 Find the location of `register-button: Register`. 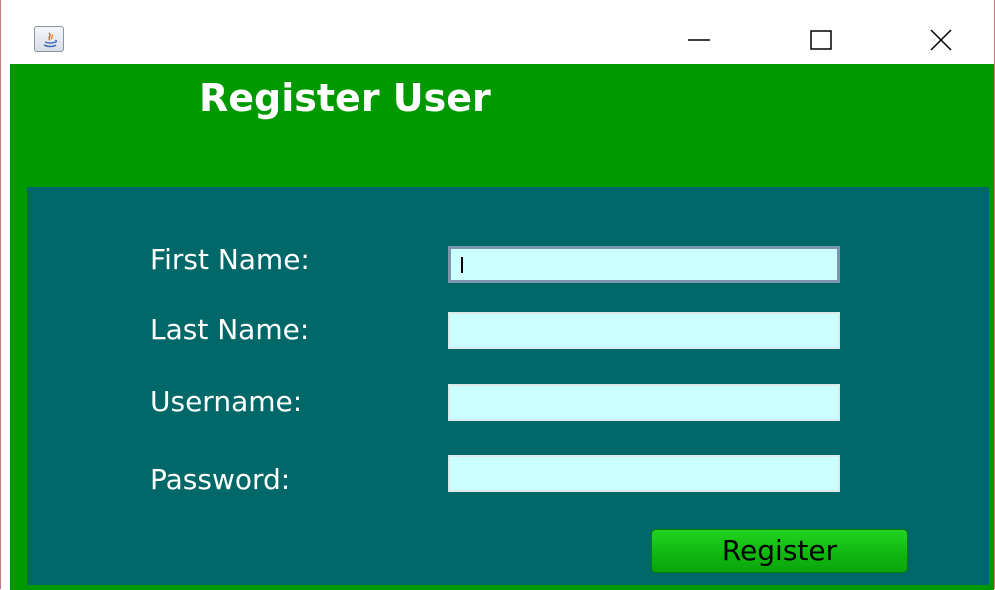

register-button: Register is located at coordinates (779, 551).